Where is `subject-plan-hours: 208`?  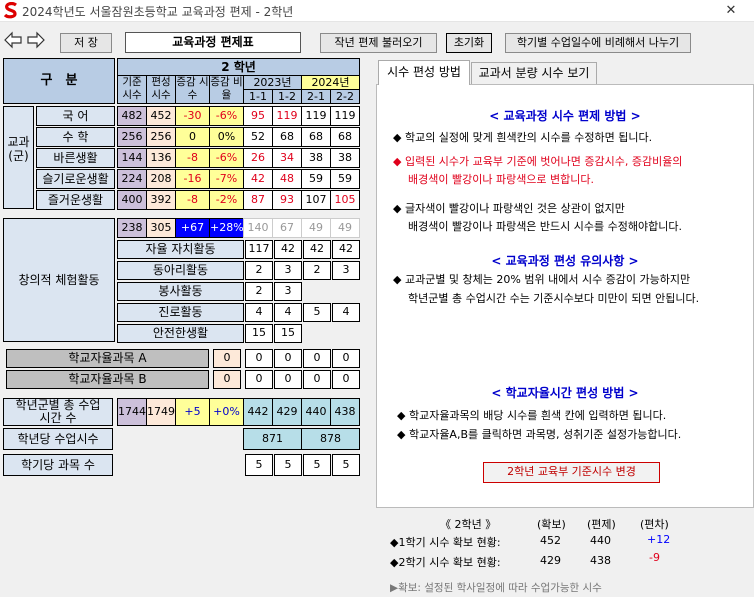 subject-plan-hours: 208 is located at coordinates (161, 179).